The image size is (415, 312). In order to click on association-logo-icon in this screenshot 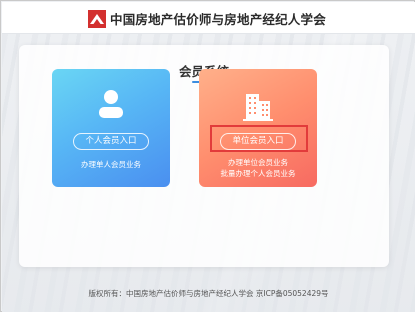, I will do `click(97, 19)`.